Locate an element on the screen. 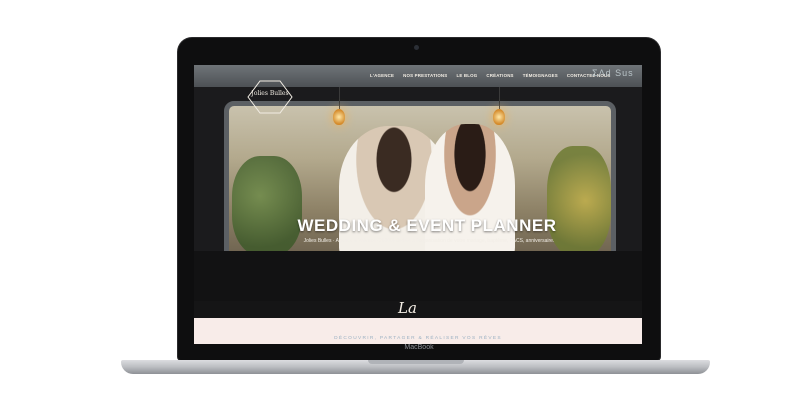 This screenshot has width=809, height=404. intro-section is located at coordinates (418, 309).